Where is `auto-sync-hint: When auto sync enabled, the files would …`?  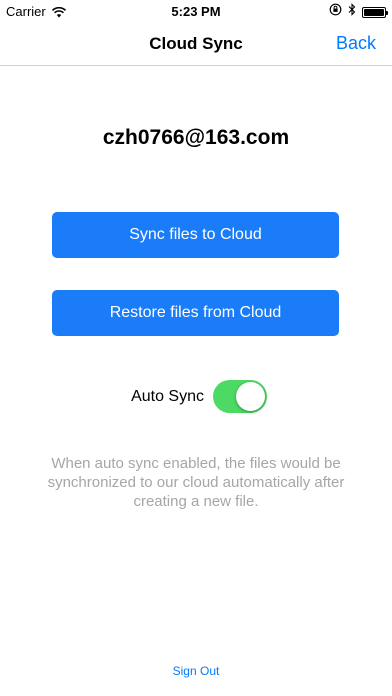 auto-sync-hint: When auto sync enabled, the files would … is located at coordinates (196, 482).